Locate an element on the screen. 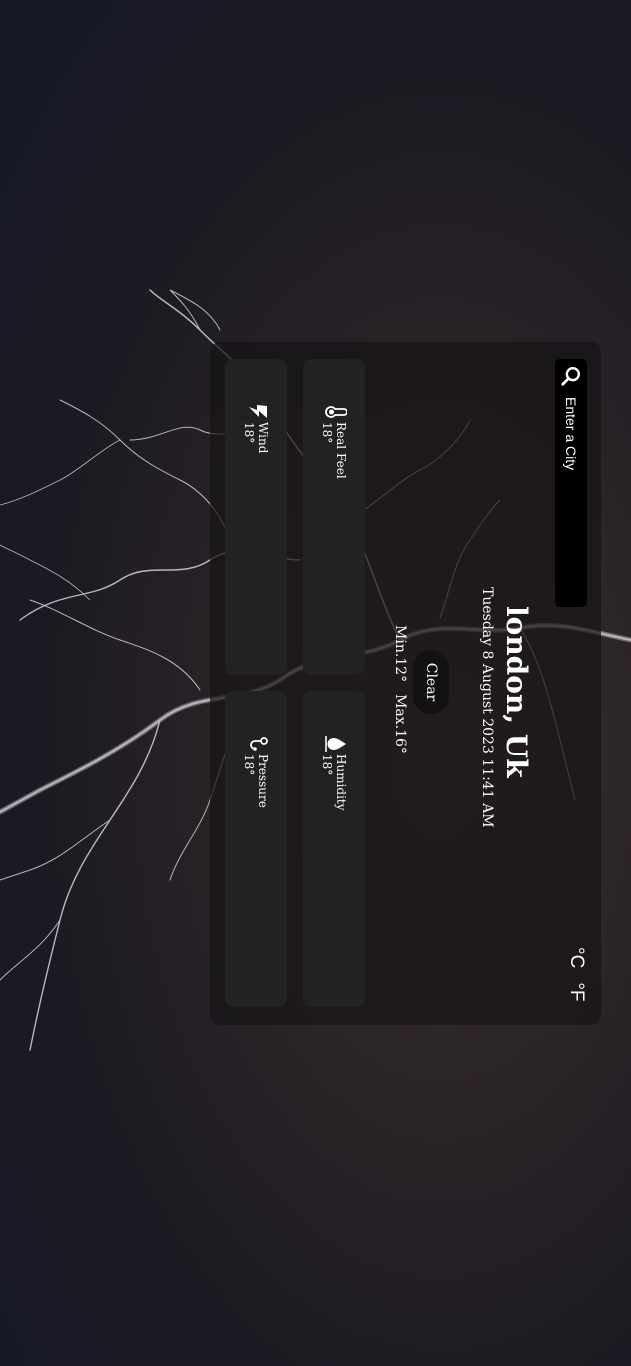 The image size is (631, 1366). real-feel-card: Real Feel 18° is located at coordinates (334, 517).